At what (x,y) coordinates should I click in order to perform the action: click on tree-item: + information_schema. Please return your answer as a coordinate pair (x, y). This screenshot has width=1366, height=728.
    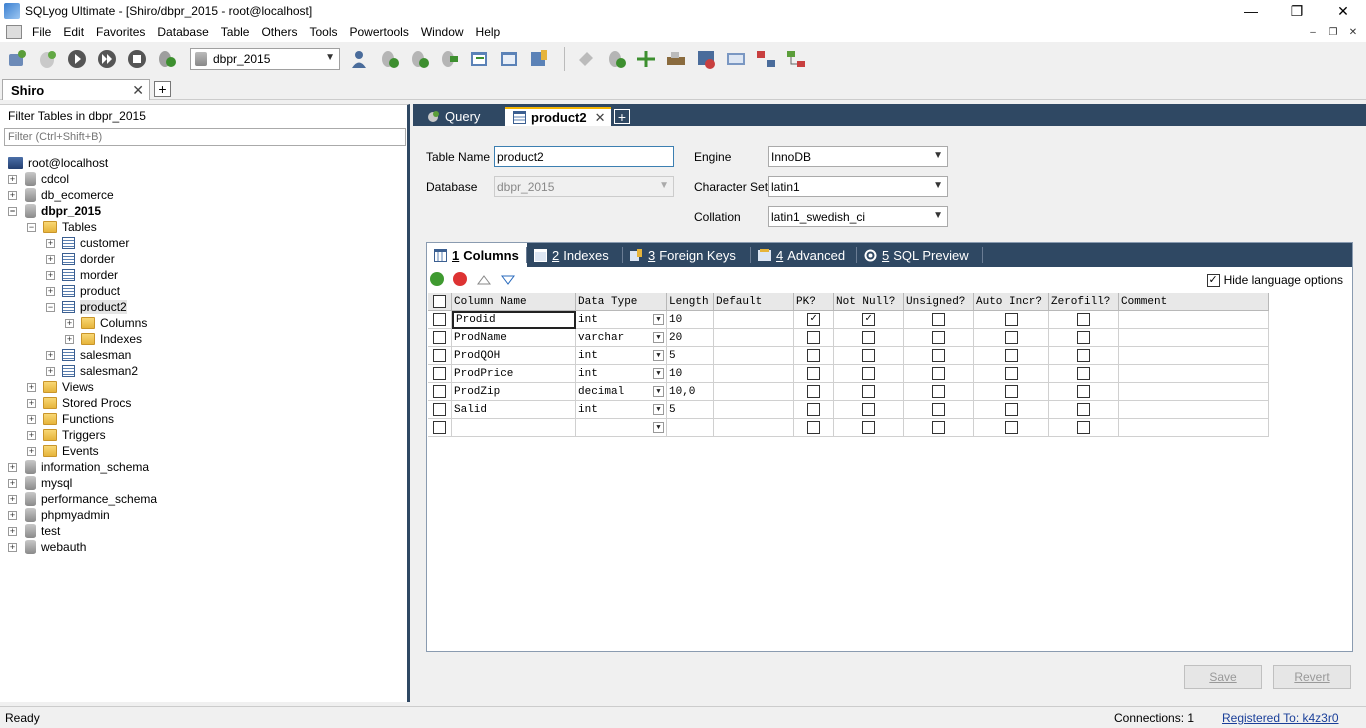
    Looking at the image, I should click on (78, 467).